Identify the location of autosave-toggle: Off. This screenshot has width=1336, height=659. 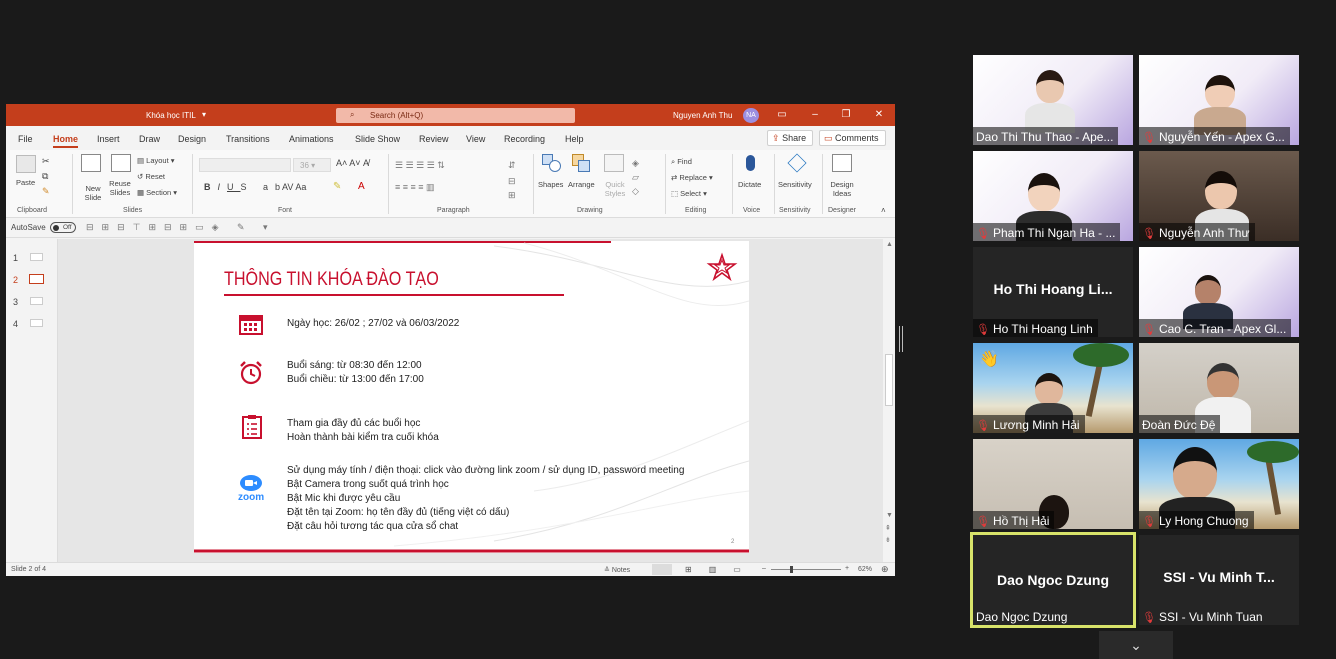
(63, 227).